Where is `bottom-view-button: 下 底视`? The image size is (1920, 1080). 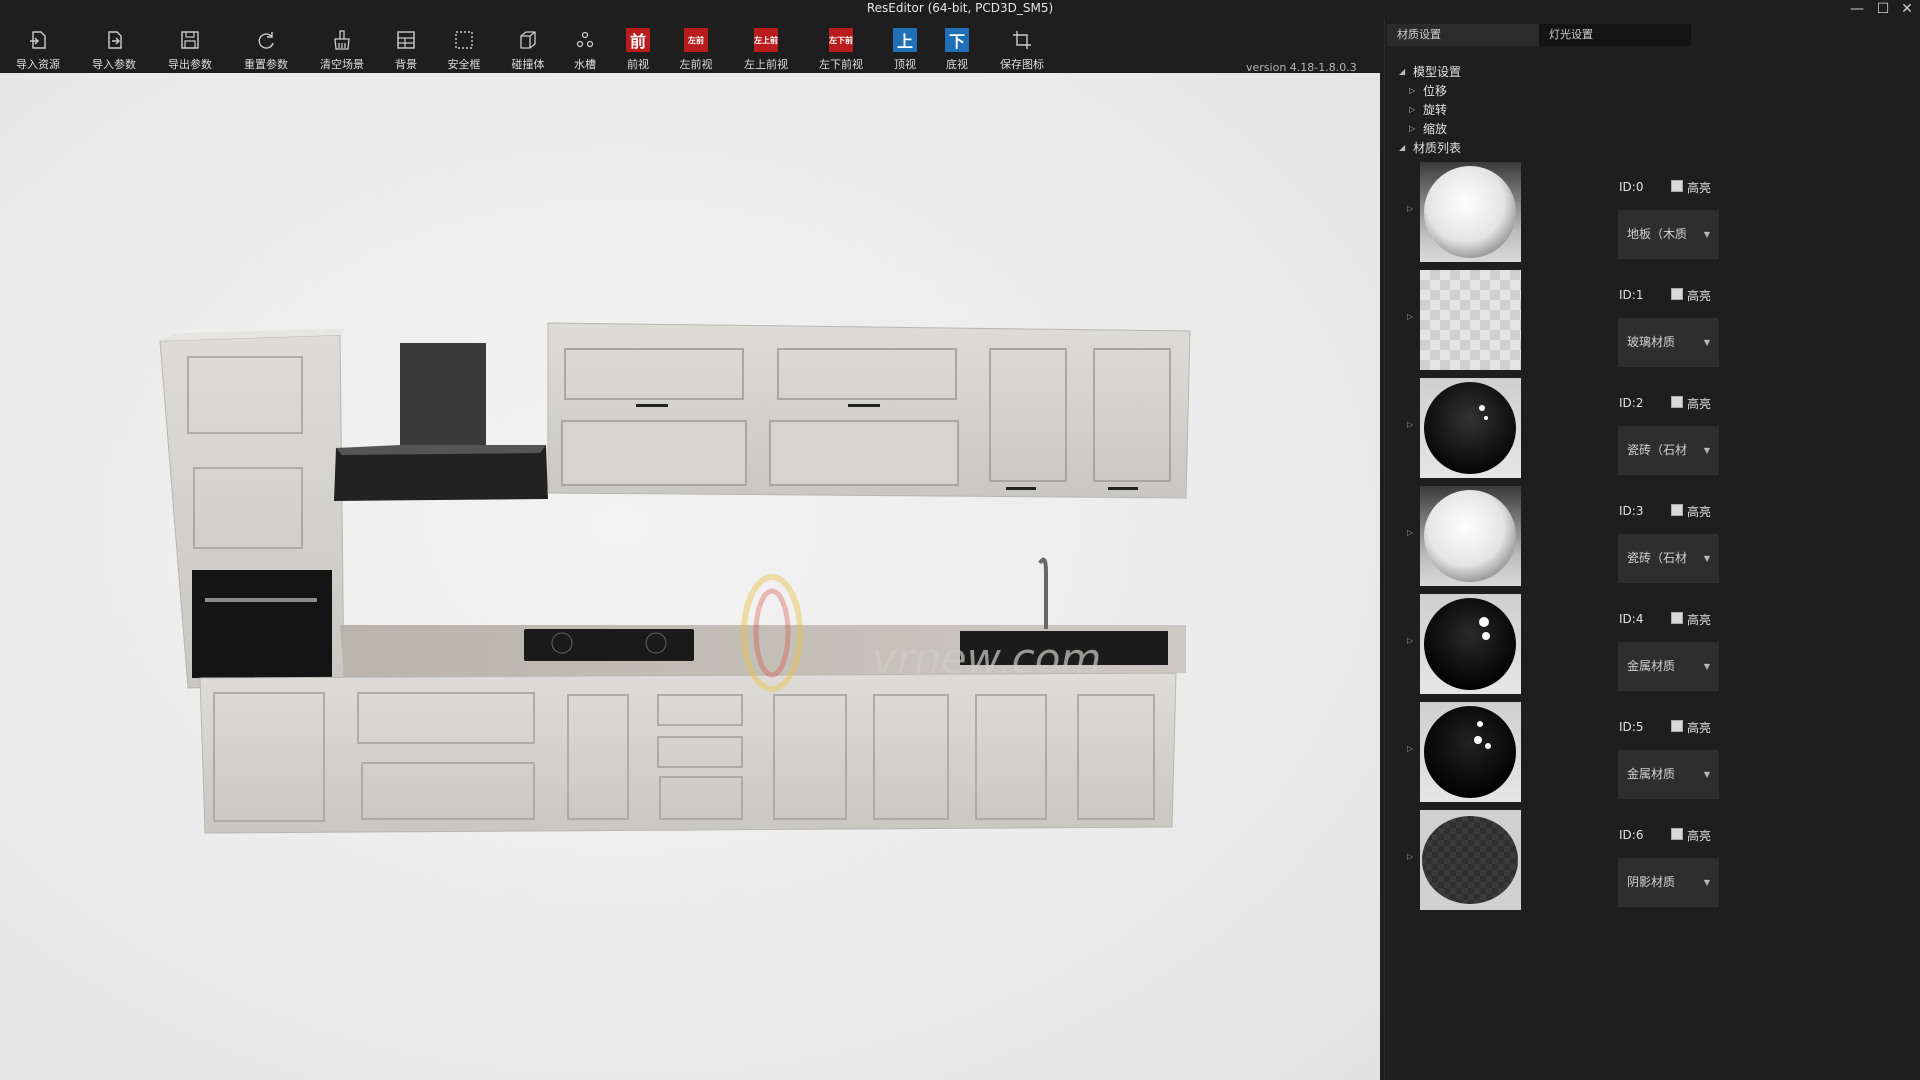
bottom-view-button: 下 底视 is located at coordinates (957, 50).